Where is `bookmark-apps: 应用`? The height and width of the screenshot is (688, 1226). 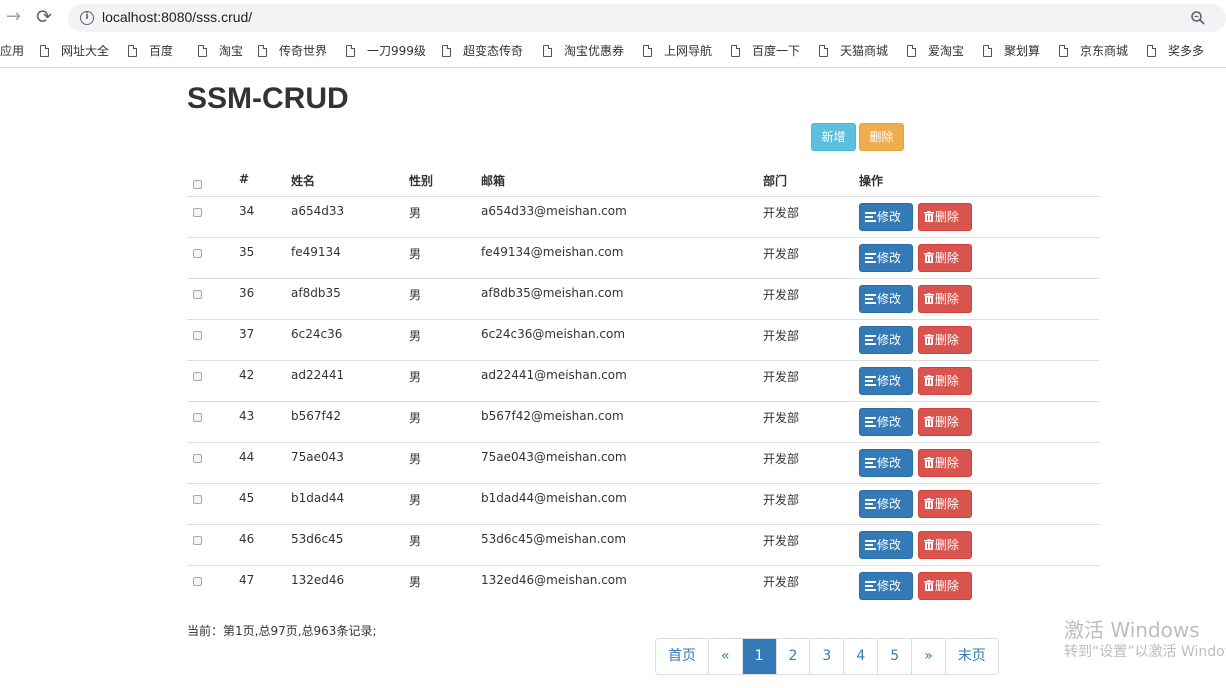 bookmark-apps: 应用 is located at coordinates (12, 50).